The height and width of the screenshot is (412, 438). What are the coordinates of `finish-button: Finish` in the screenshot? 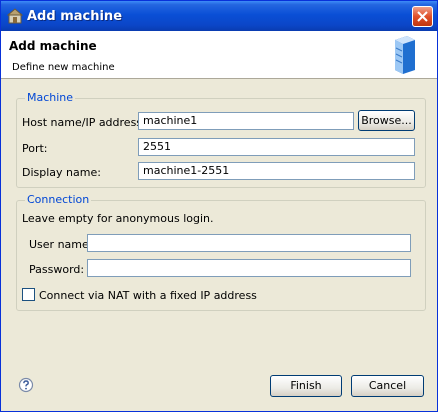 It's located at (306, 386).